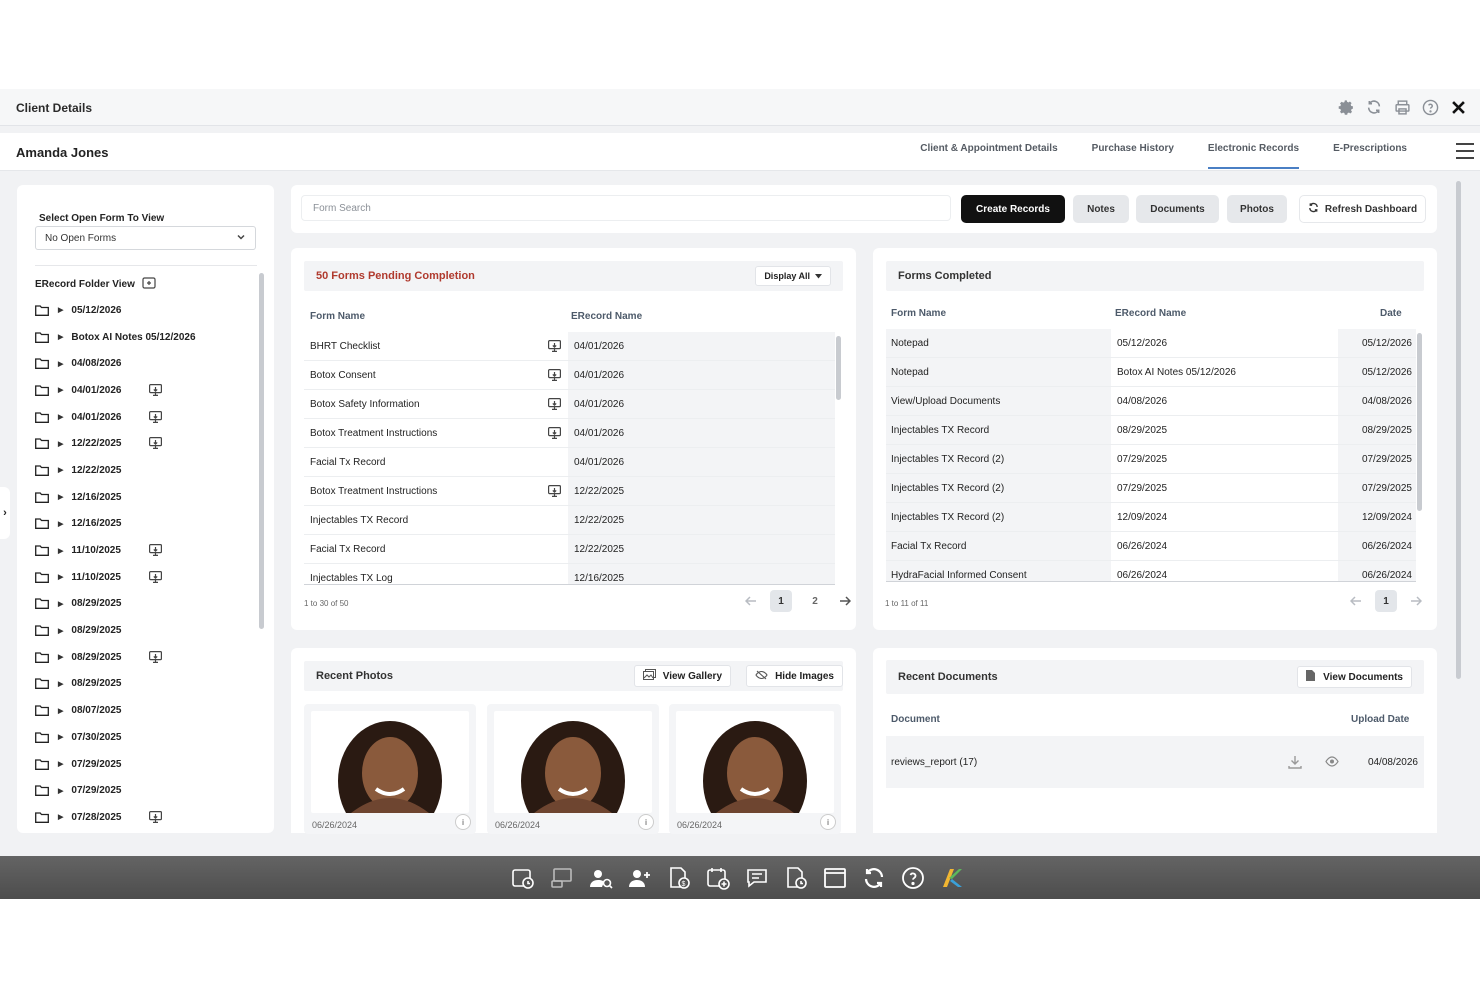 The height and width of the screenshot is (987, 1480). What do you see at coordinates (1458, 107) in the screenshot?
I see `close-icon` at bounding box center [1458, 107].